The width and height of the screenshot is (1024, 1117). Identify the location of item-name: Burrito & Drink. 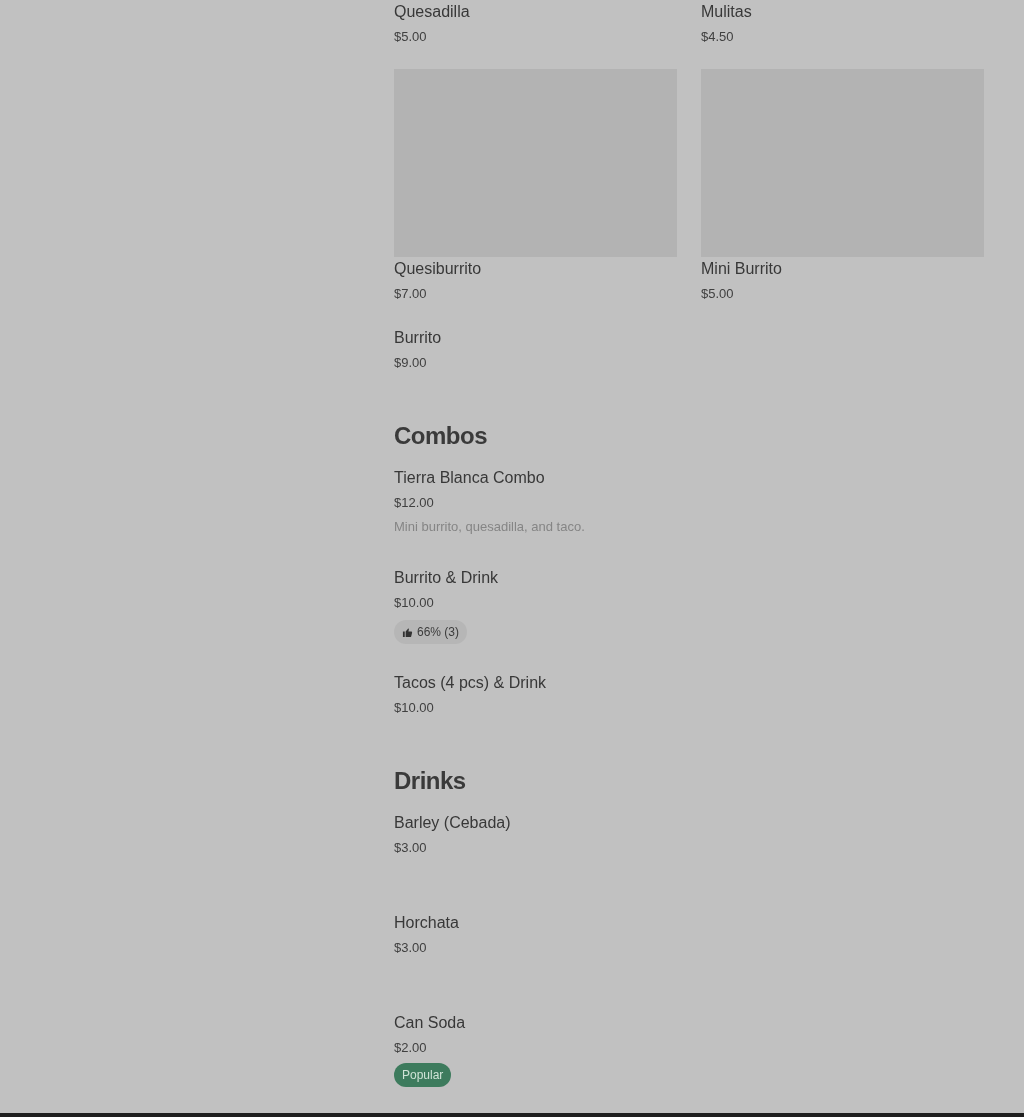
(446, 578).